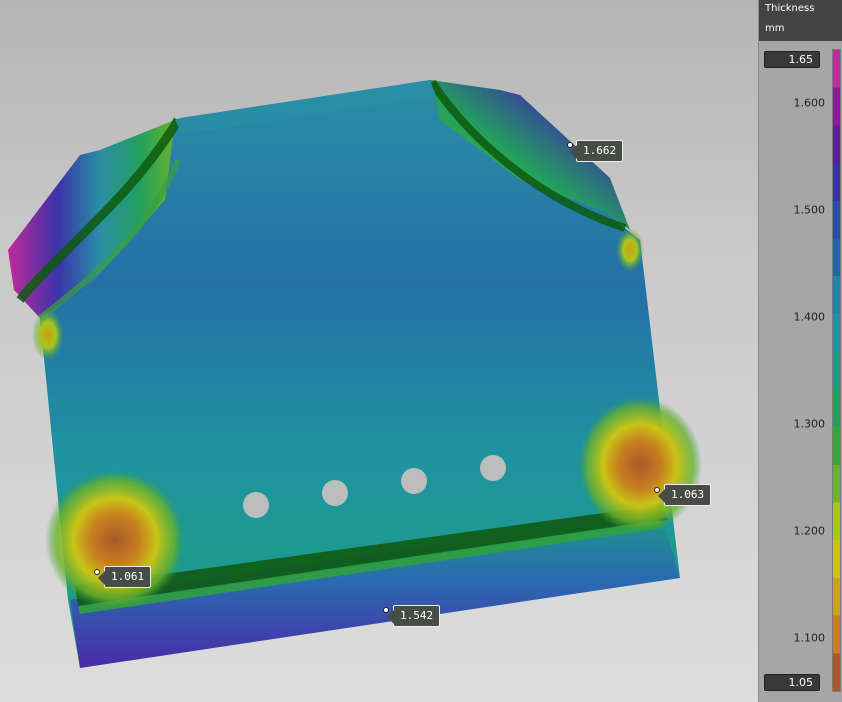 The width and height of the screenshot is (842, 702). Describe the element at coordinates (630, 250) in the screenshot. I see `thin-region-upper-right` at that location.